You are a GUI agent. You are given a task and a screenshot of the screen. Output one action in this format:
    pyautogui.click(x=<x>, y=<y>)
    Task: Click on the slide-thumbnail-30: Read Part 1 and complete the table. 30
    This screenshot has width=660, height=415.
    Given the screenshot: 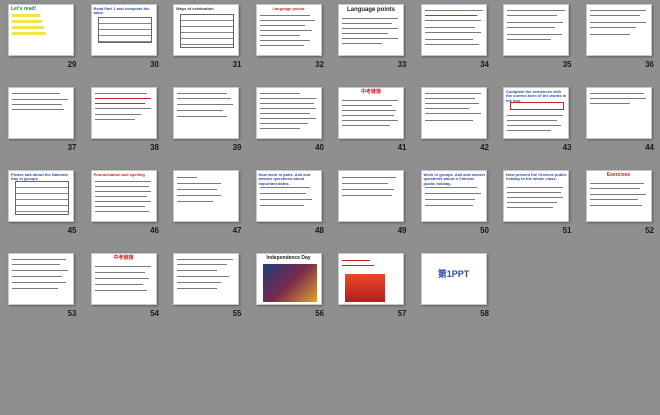 What is the action you would take?
    pyautogui.click(x=124, y=41)
    